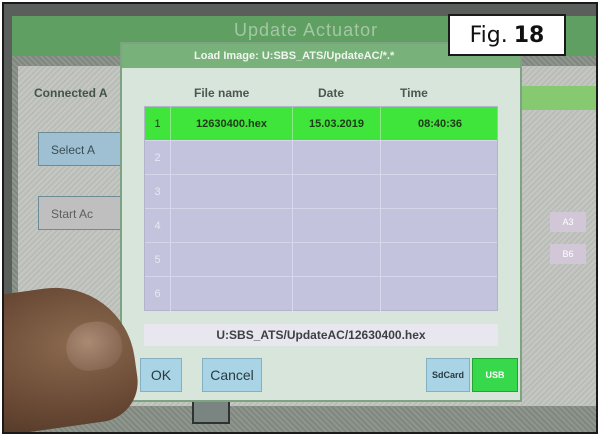  I want to click on sdcard-button: SdCard, so click(448, 375).